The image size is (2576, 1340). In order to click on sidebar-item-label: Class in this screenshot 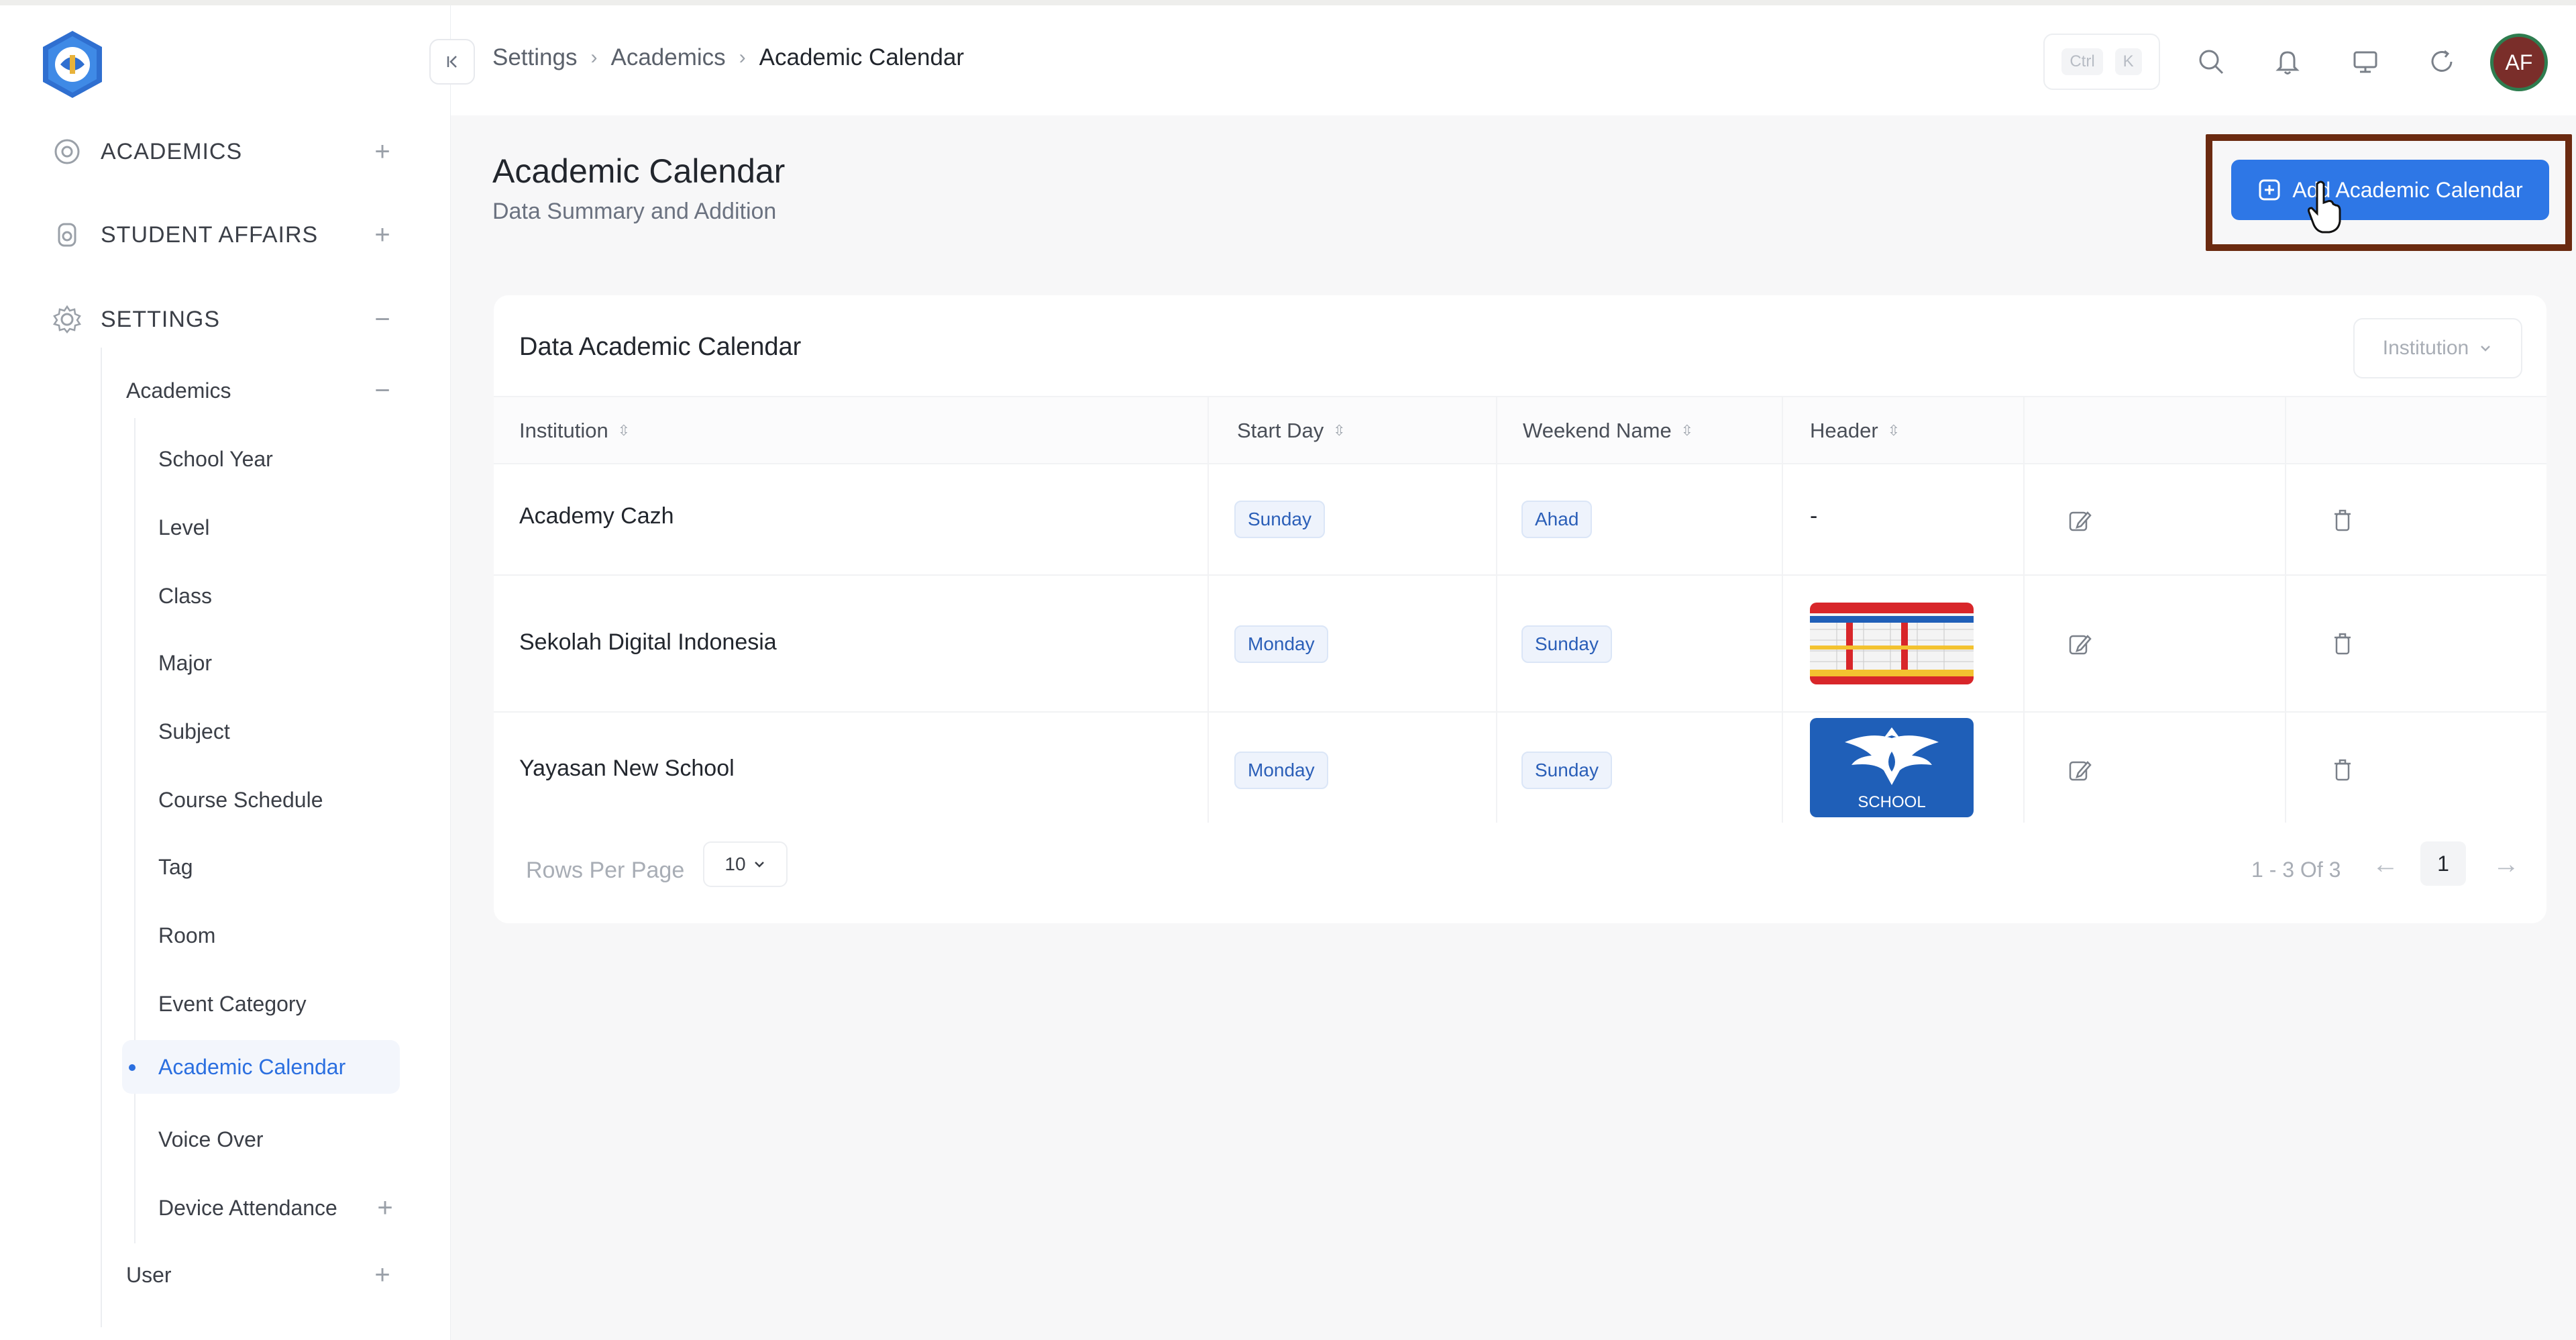, I will do `click(185, 595)`.